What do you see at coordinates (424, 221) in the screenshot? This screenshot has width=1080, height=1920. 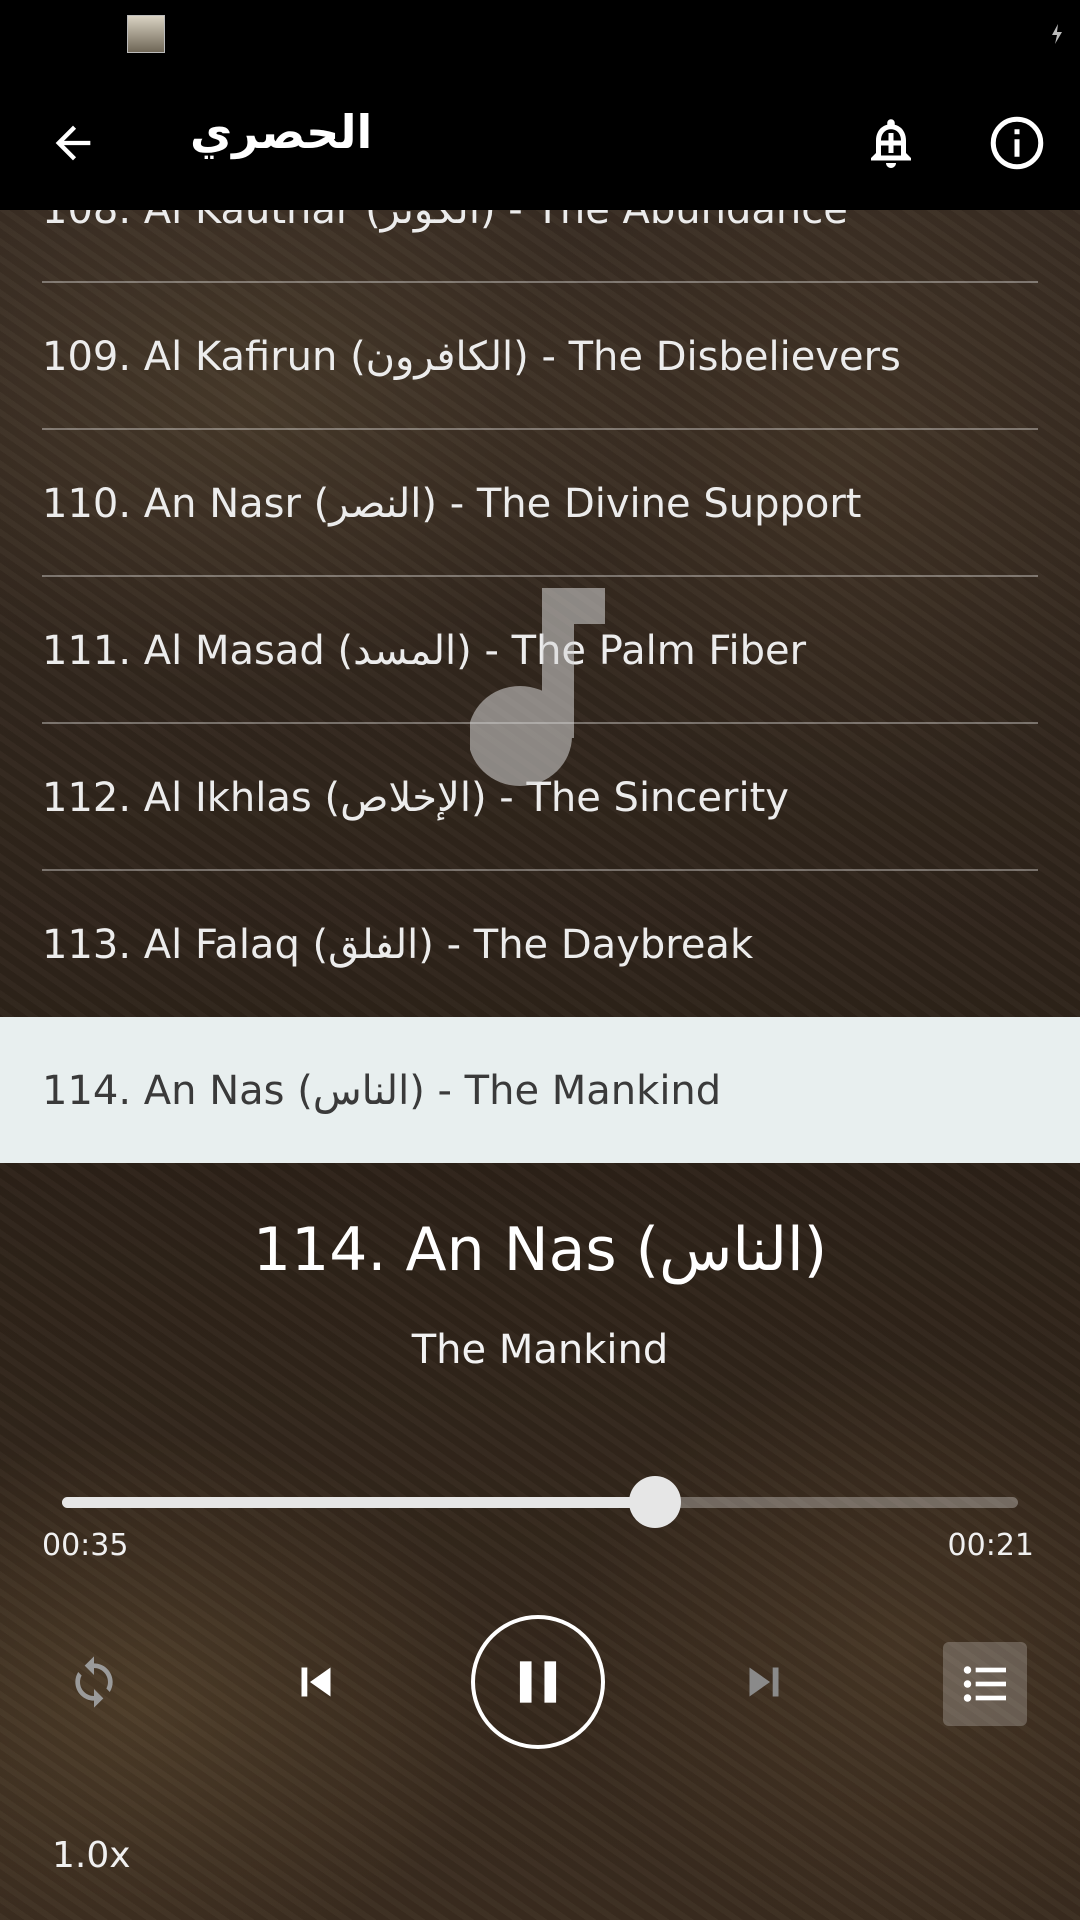 I see `track-label: 108. Al Kauthar (الكوثر) - The Abundance` at bounding box center [424, 221].